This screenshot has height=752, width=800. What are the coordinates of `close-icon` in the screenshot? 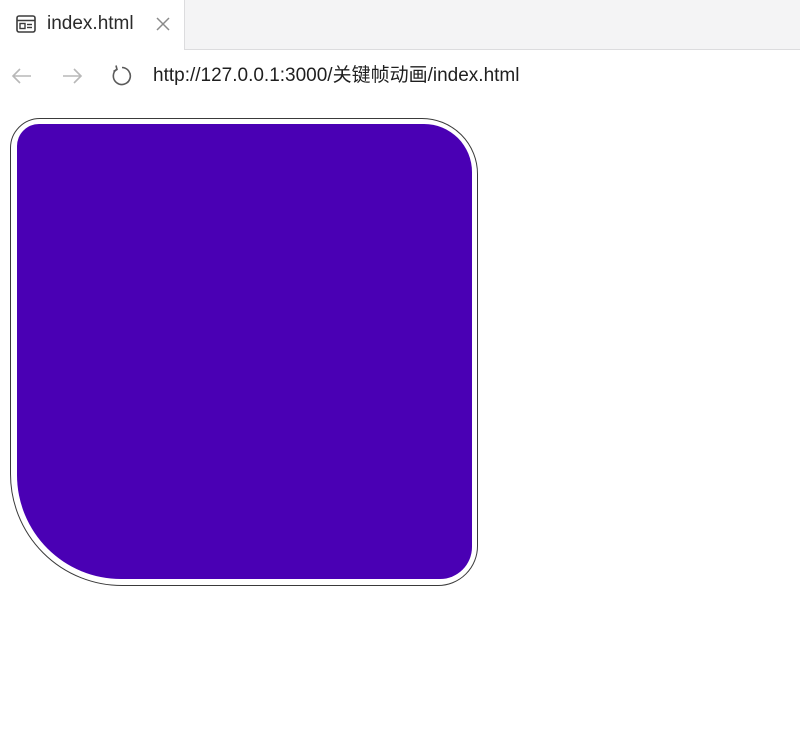 It's located at (163, 24).